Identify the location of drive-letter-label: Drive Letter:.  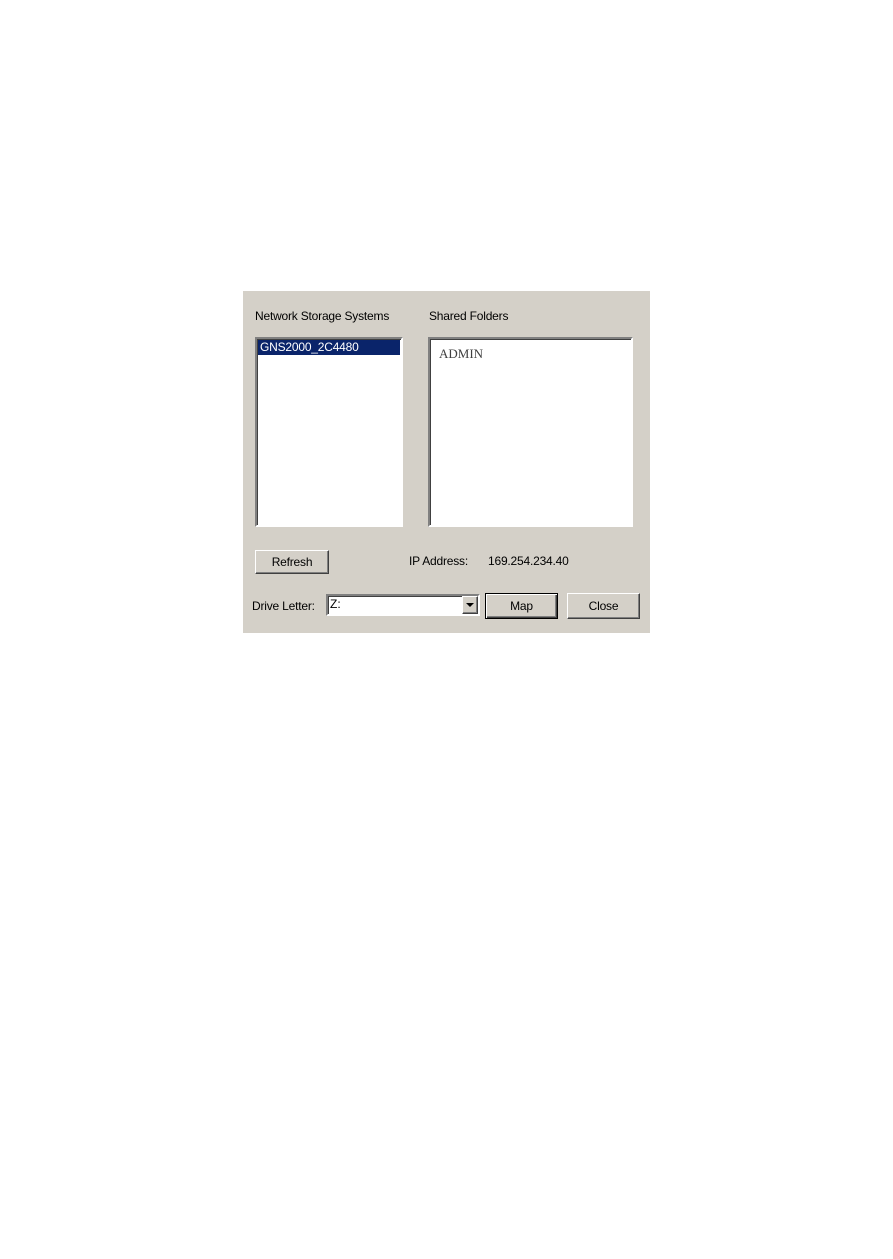
(283, 606).